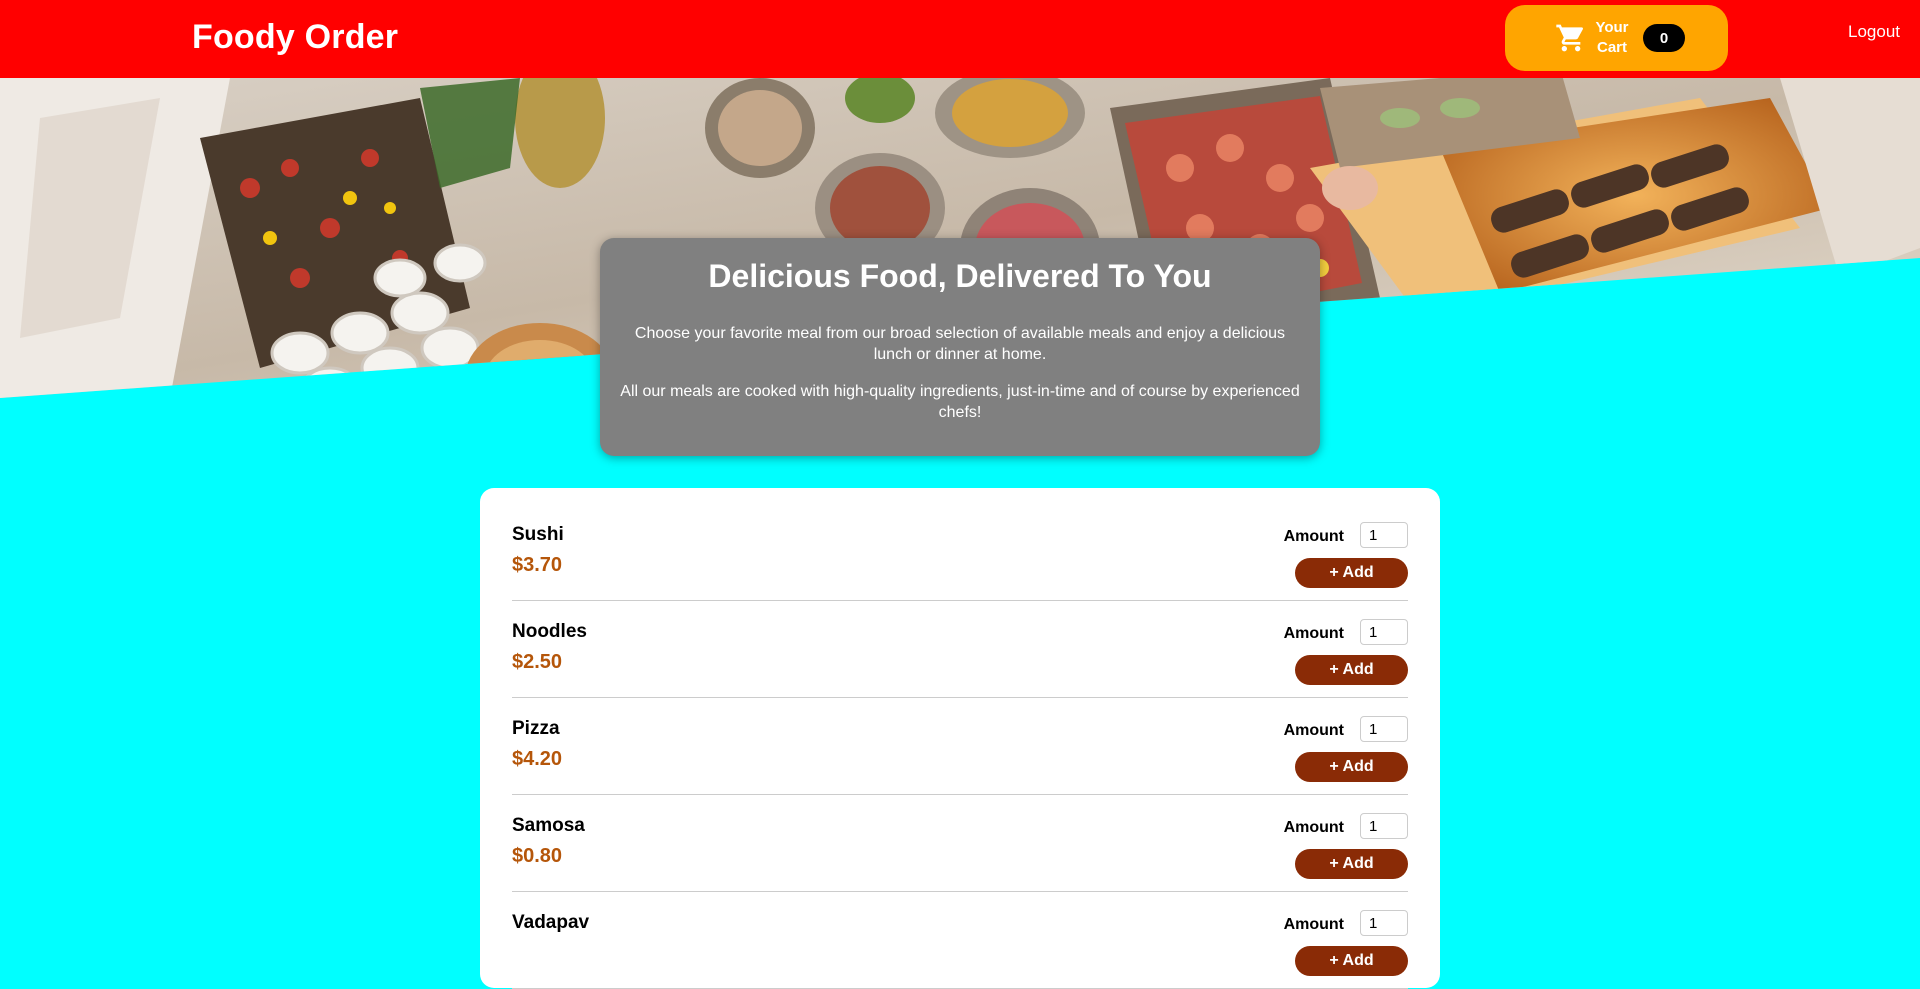 This screenshot has height=989, width=1920. Describe the element at coordinates (960, 39) in the screenshot. I see `app-header: Foody Order Your Cart 0 Logout` at that location.